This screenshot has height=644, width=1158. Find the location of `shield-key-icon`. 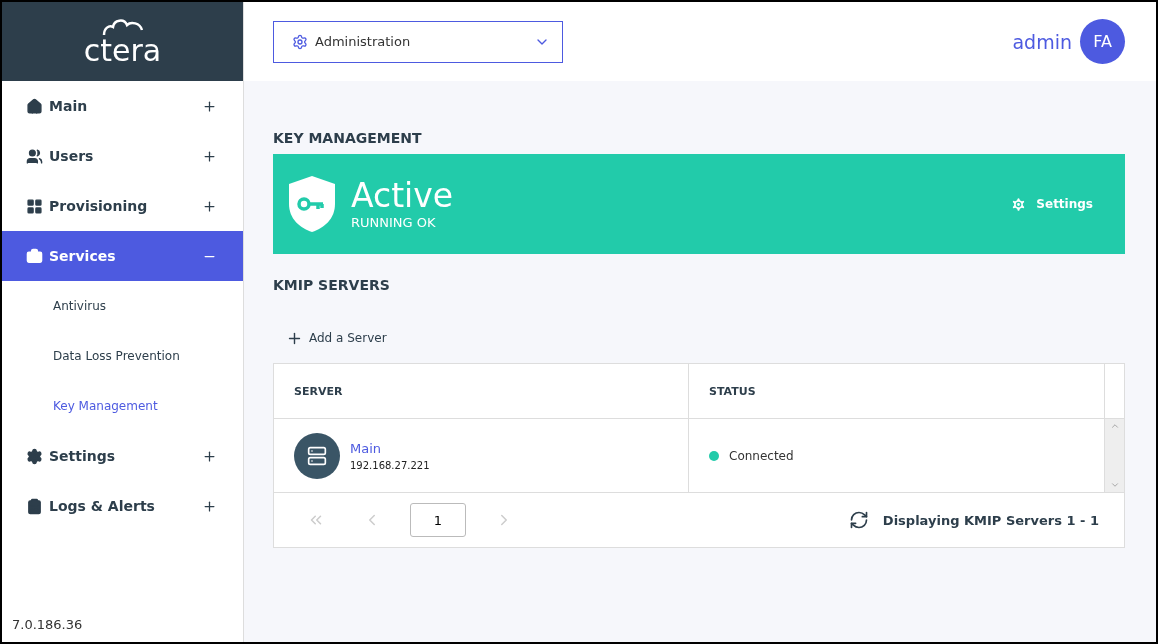

shield-key-icon is located at coordinates (312, 204).